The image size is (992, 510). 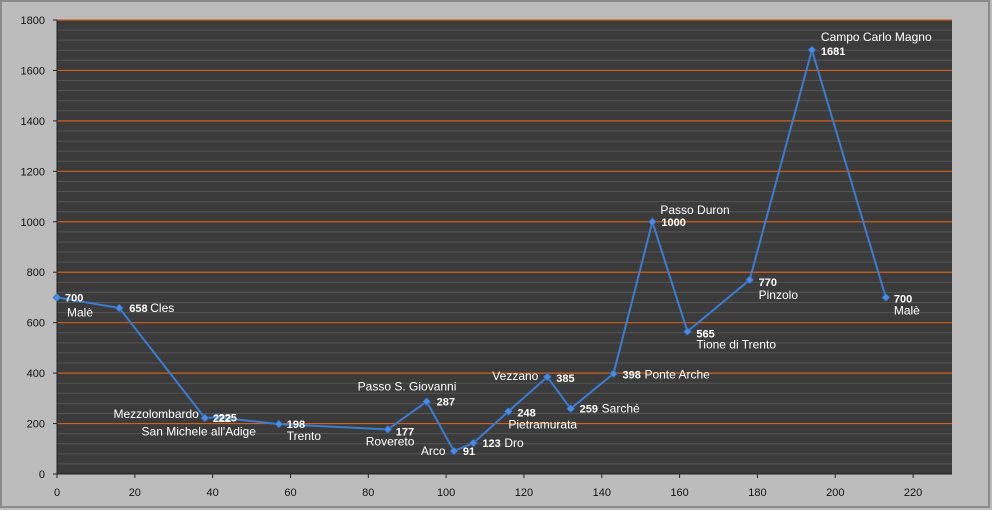 I want to click on data-value-label: 123, so click(x=491, y=444).